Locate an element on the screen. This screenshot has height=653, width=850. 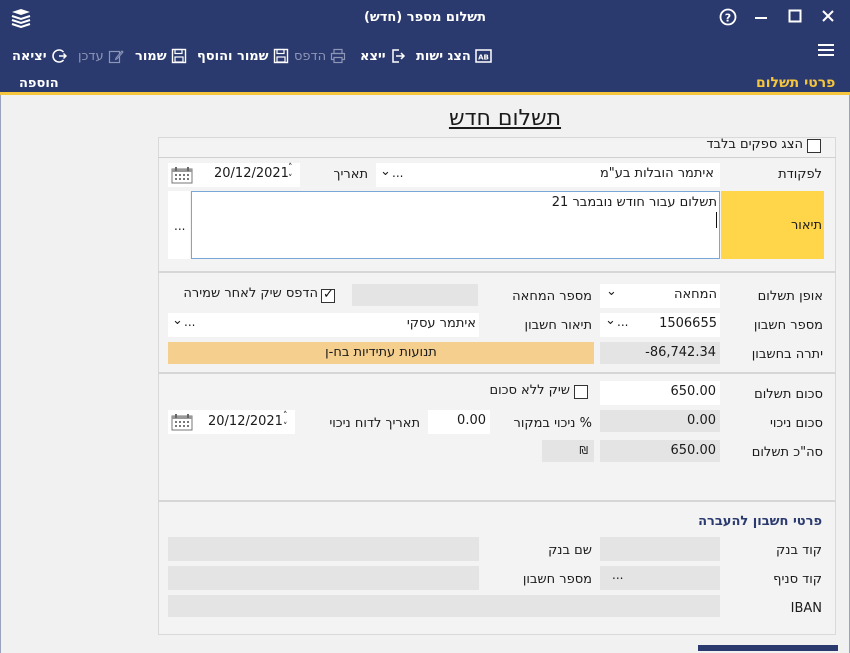
close-button is located at coordinates (828, 18).